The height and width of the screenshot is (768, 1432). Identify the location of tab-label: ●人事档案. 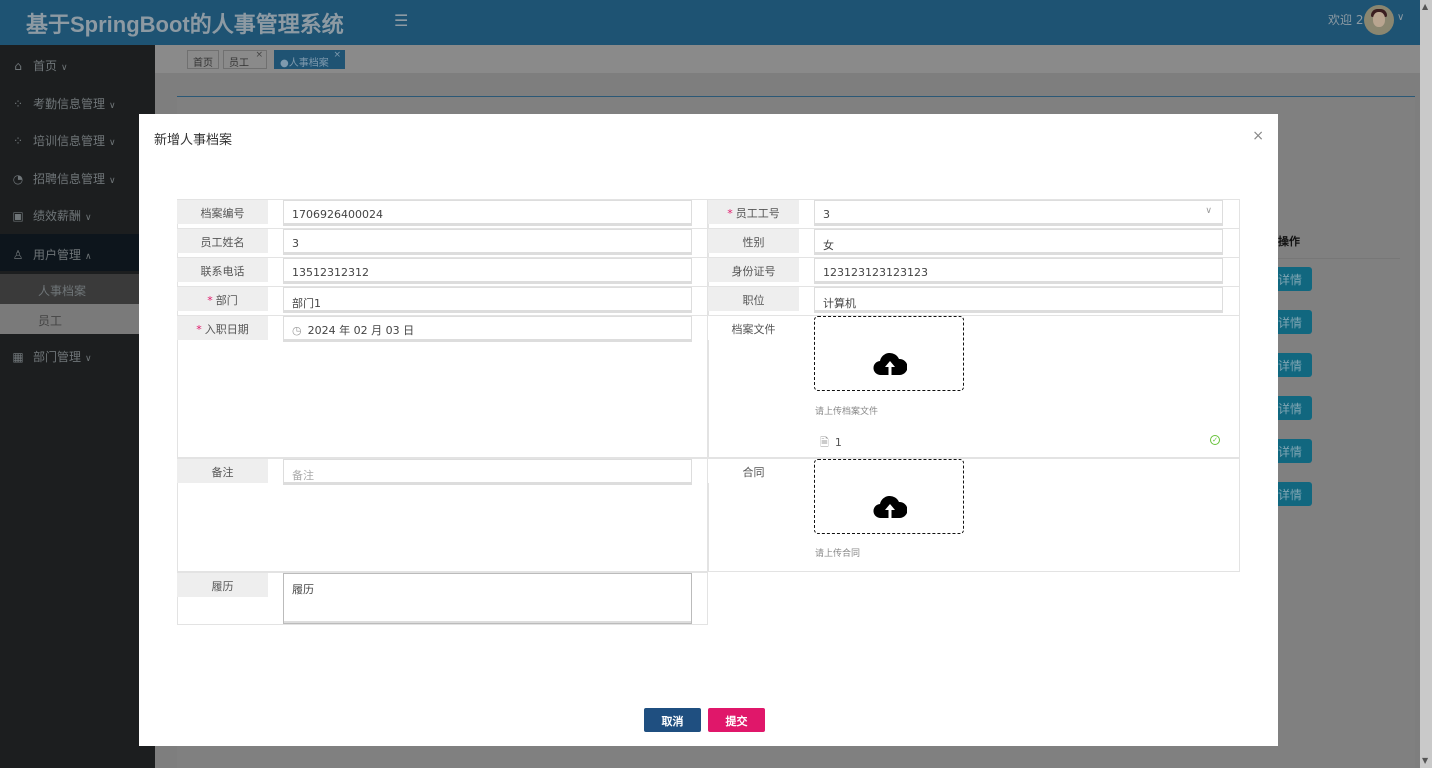
(304, 63).